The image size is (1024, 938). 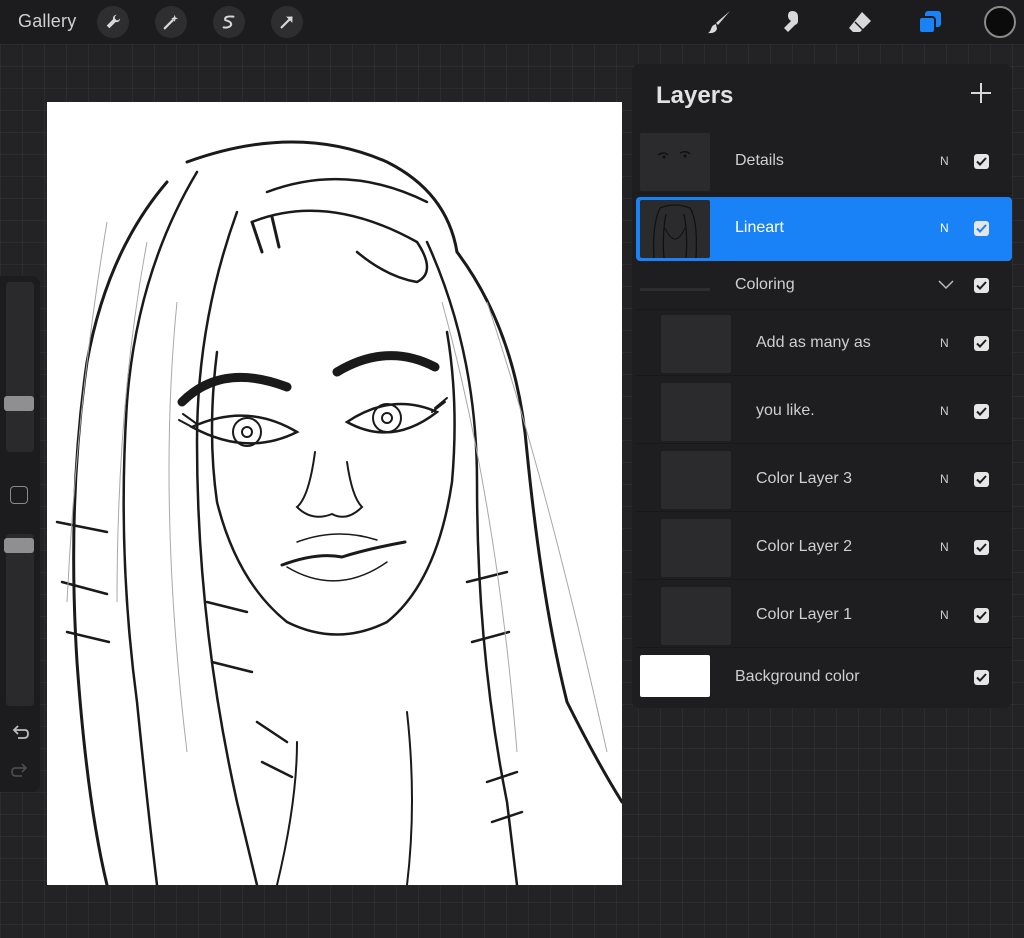 I want to click on undo-icon, so click(x=20, y=733).